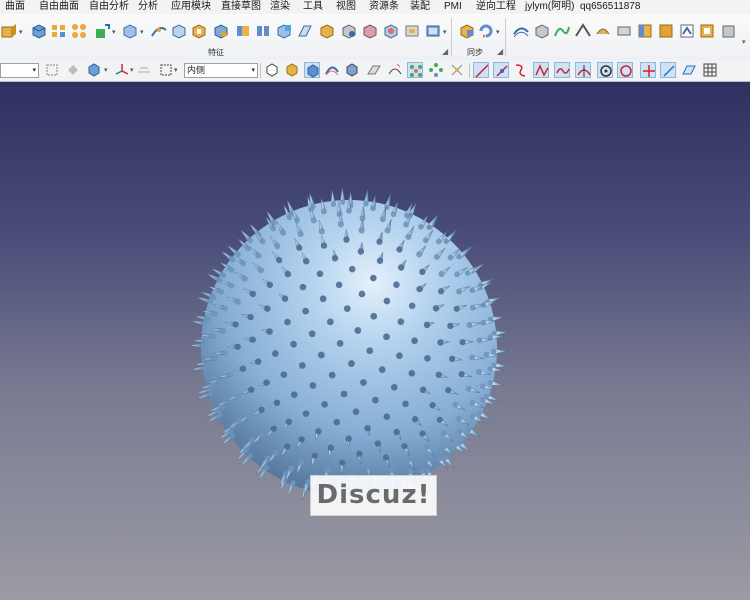  I want to click on snap-point-icon, so click(415, 70).